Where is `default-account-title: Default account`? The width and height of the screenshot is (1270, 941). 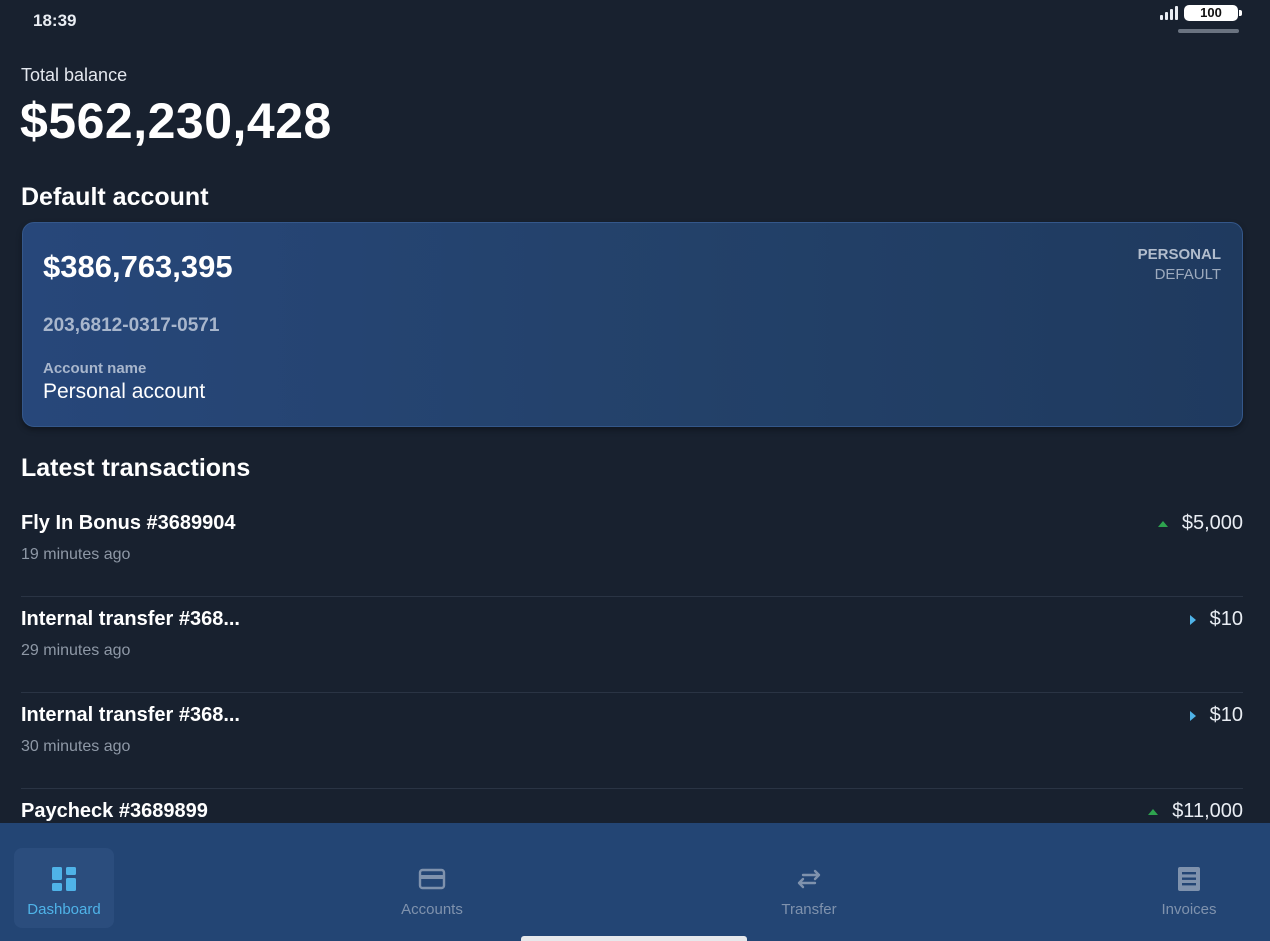
default-account-title: Default account is located at coordinates (115, 197).